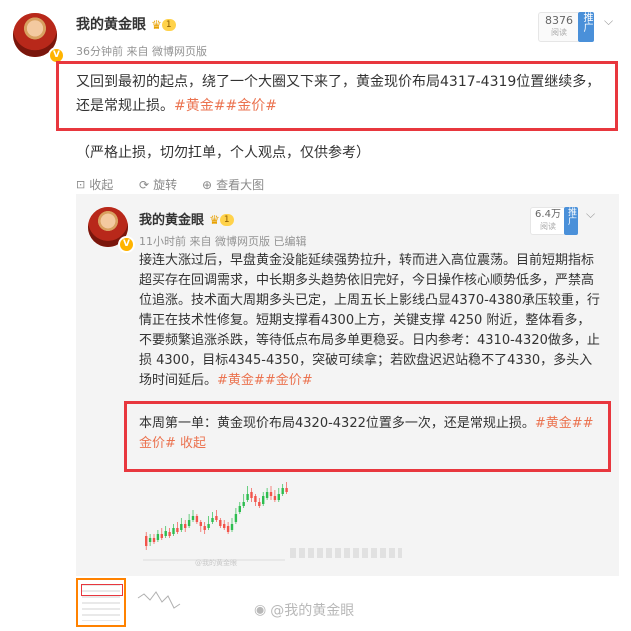  Describe the element at coordinates (548, 221) in the screenshot. I see `repost-read-count-box: 6.4万 阅读` at that location.